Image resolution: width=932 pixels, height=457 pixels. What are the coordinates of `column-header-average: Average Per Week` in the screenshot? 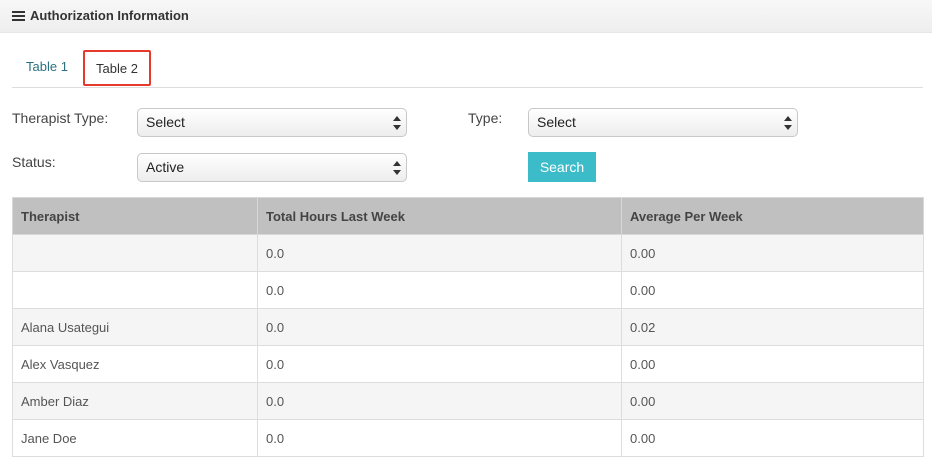 It's located at (772, 216).